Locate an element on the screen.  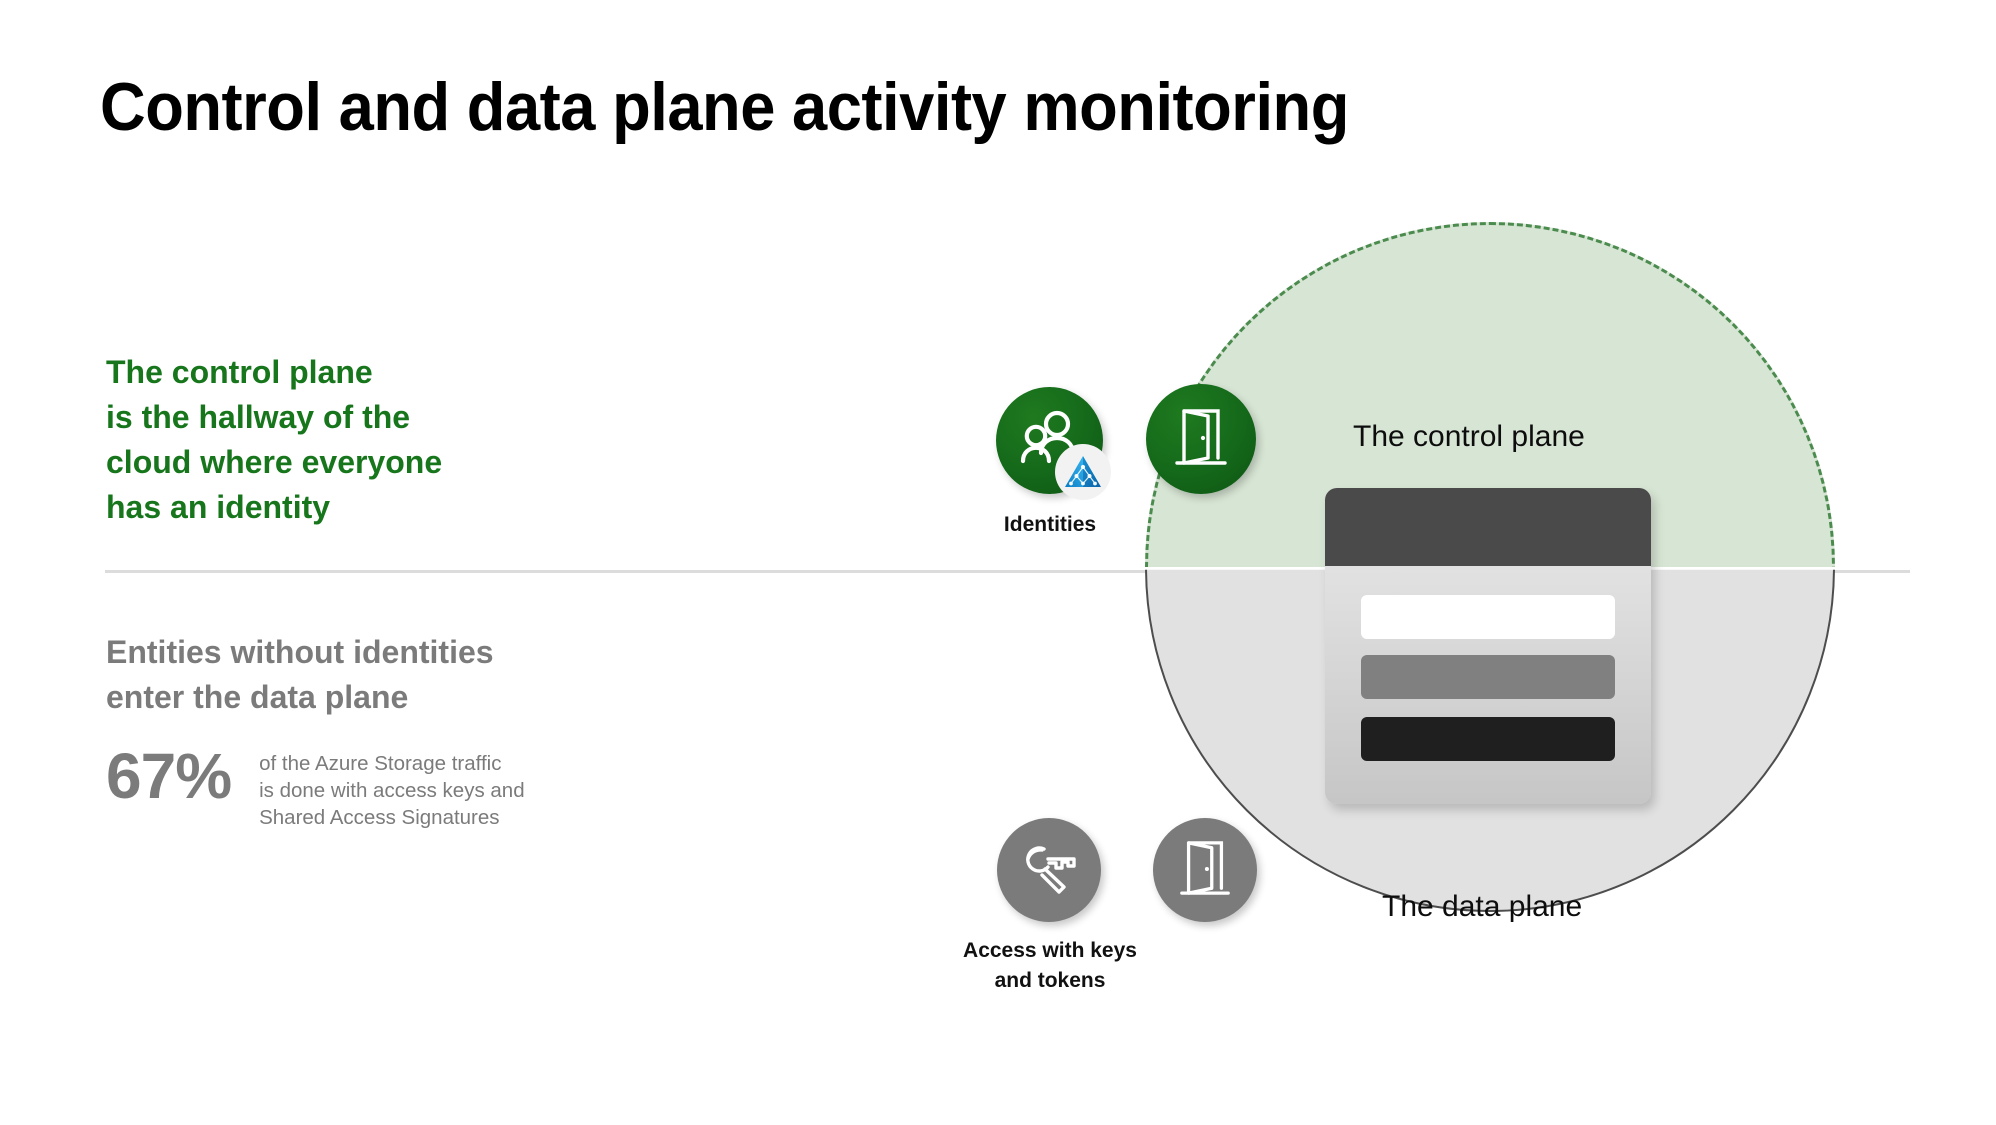
card-header-bar is located at coordinates (1488, 527).